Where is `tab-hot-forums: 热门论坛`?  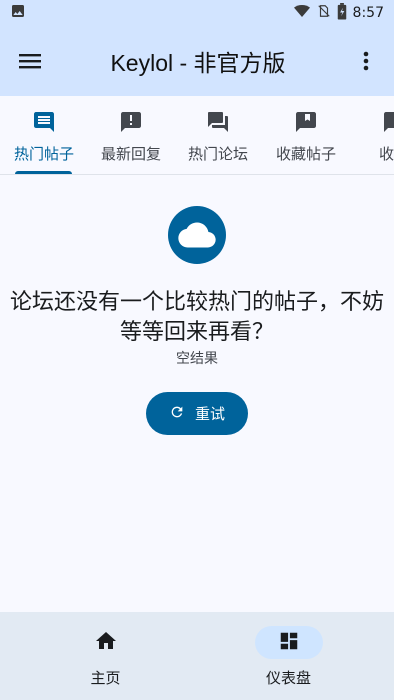
tab-hot-forums: 热门论坛 is located at coordinates (218, 135).